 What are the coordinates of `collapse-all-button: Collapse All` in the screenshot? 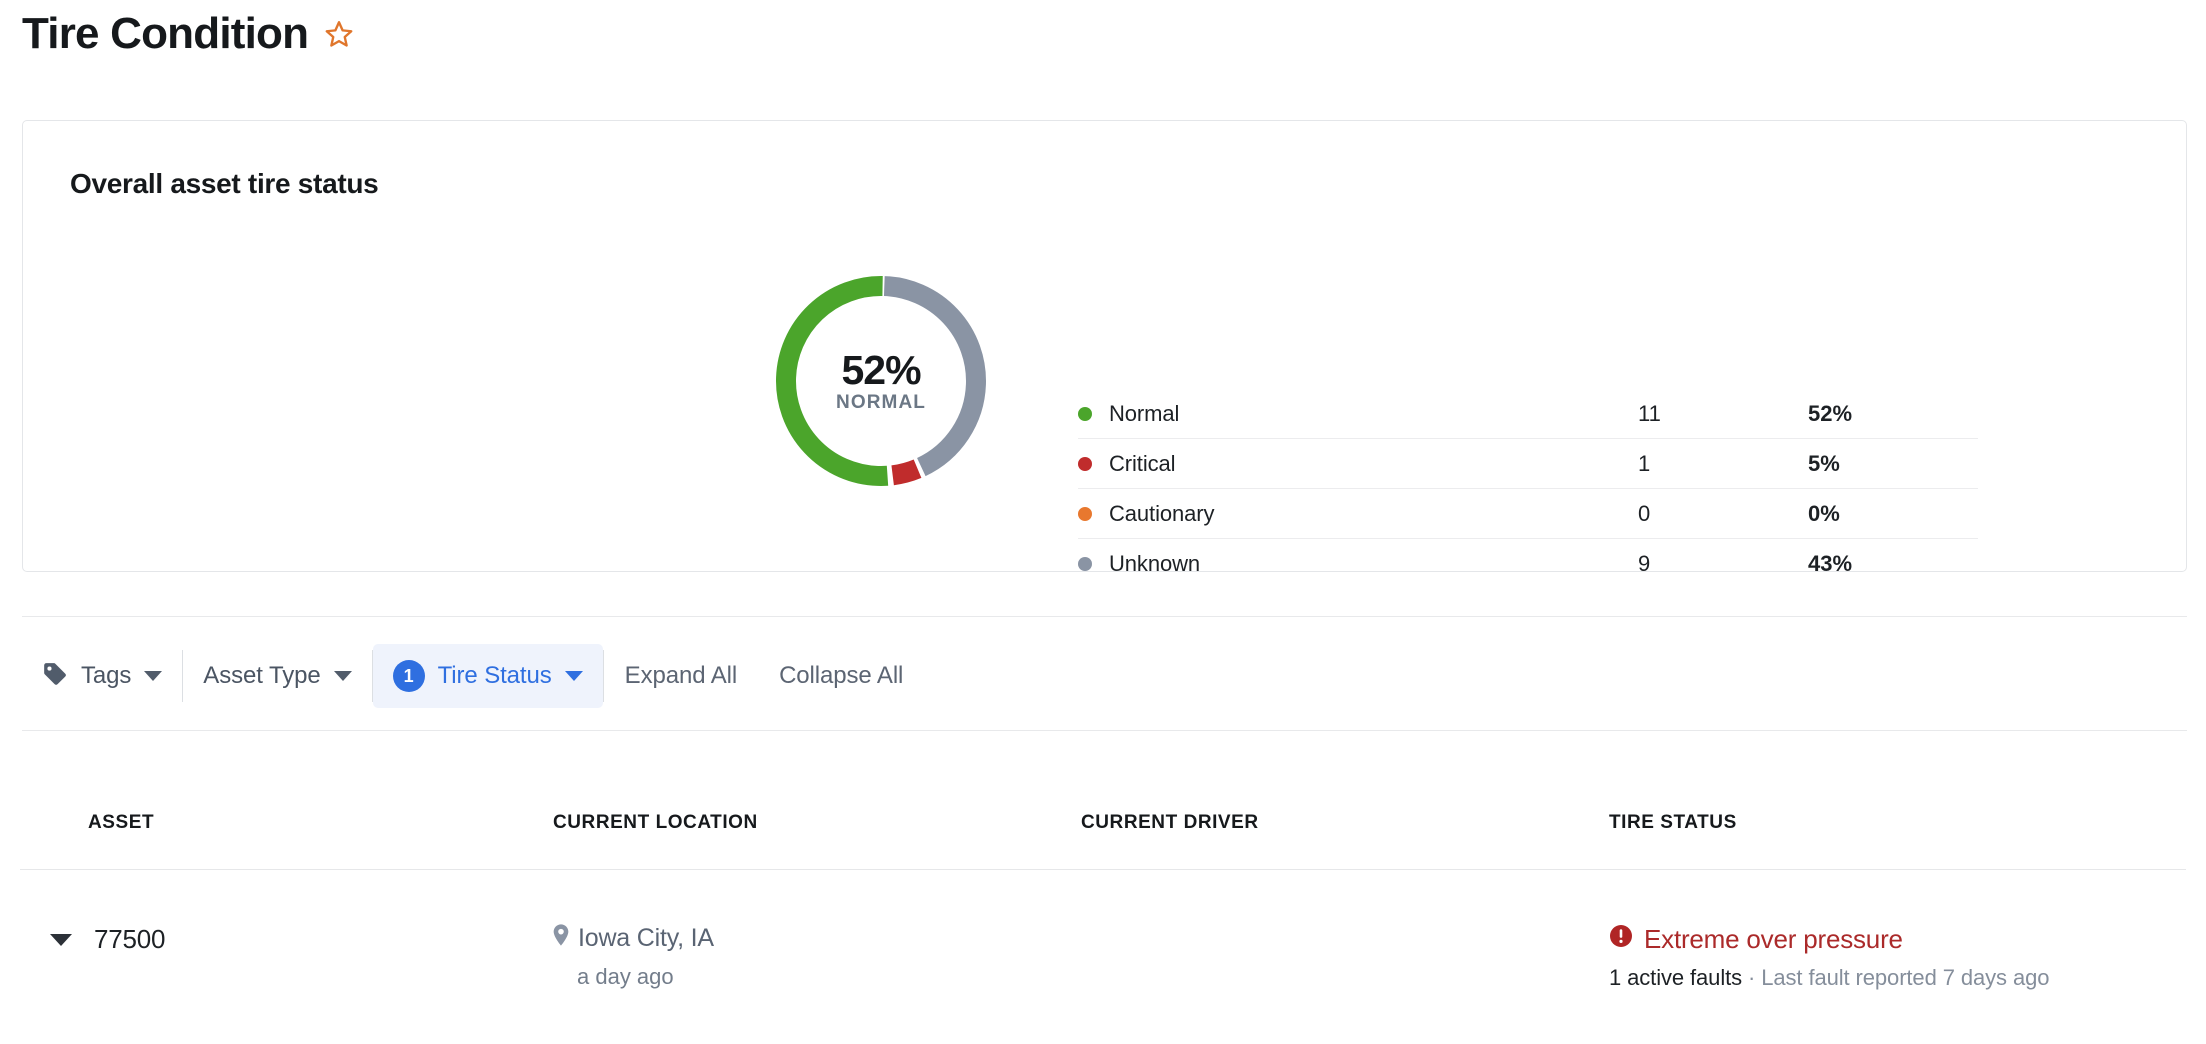 It's located at (841, 676).